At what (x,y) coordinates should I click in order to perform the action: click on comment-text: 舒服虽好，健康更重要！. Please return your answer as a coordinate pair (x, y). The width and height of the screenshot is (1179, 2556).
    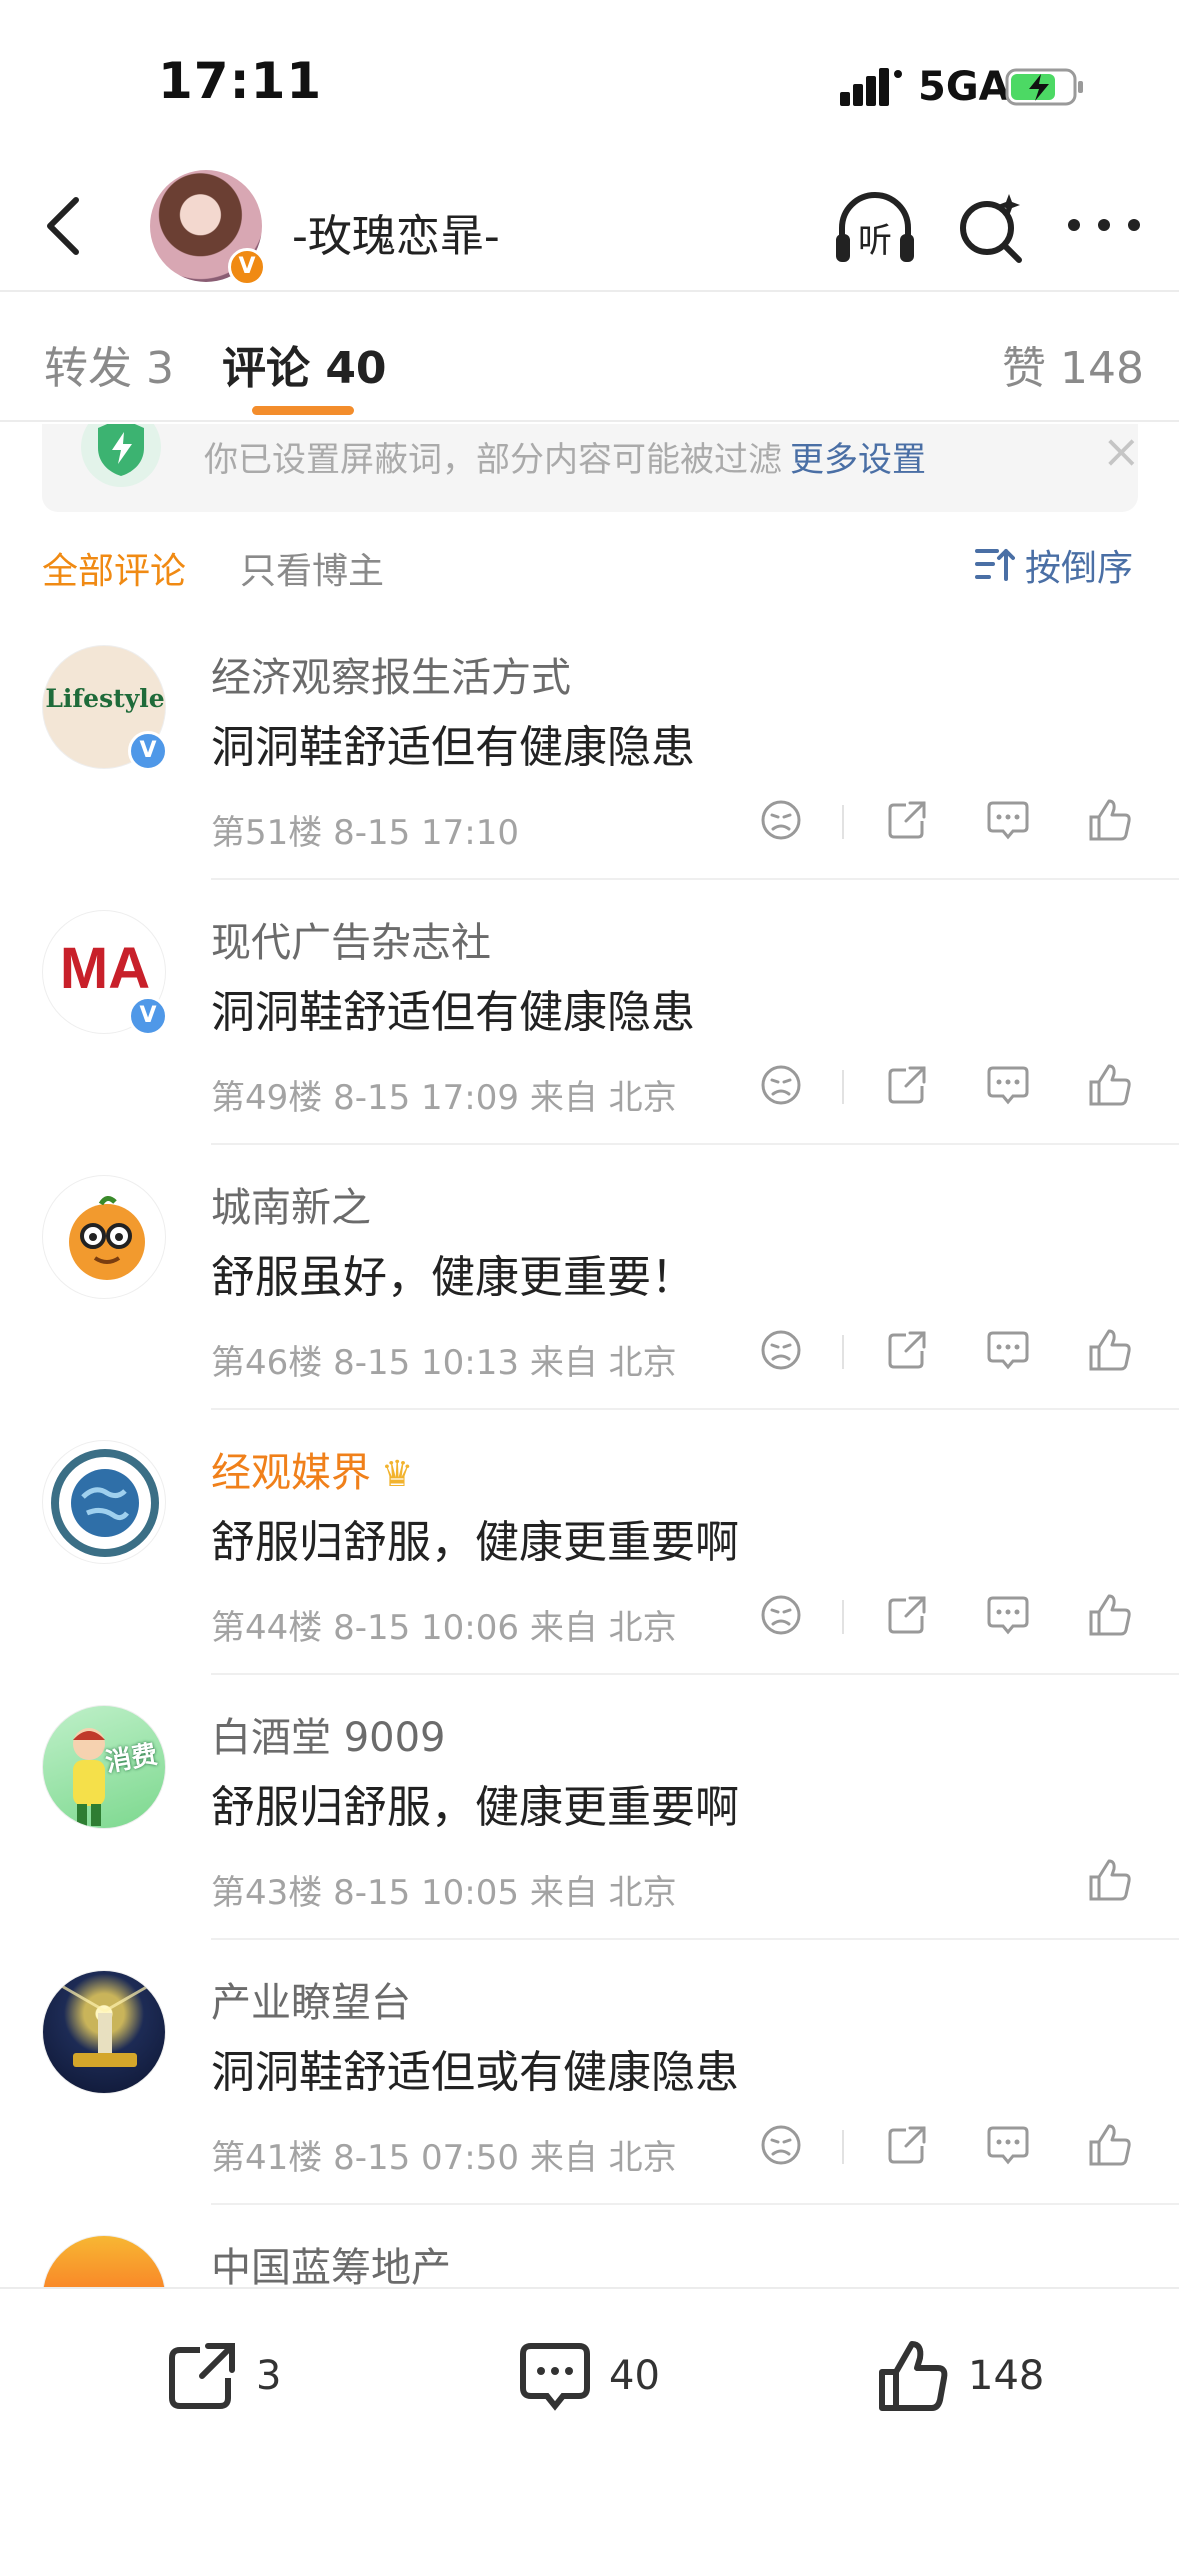
    Looking at the image, I should click on (453, 1277).